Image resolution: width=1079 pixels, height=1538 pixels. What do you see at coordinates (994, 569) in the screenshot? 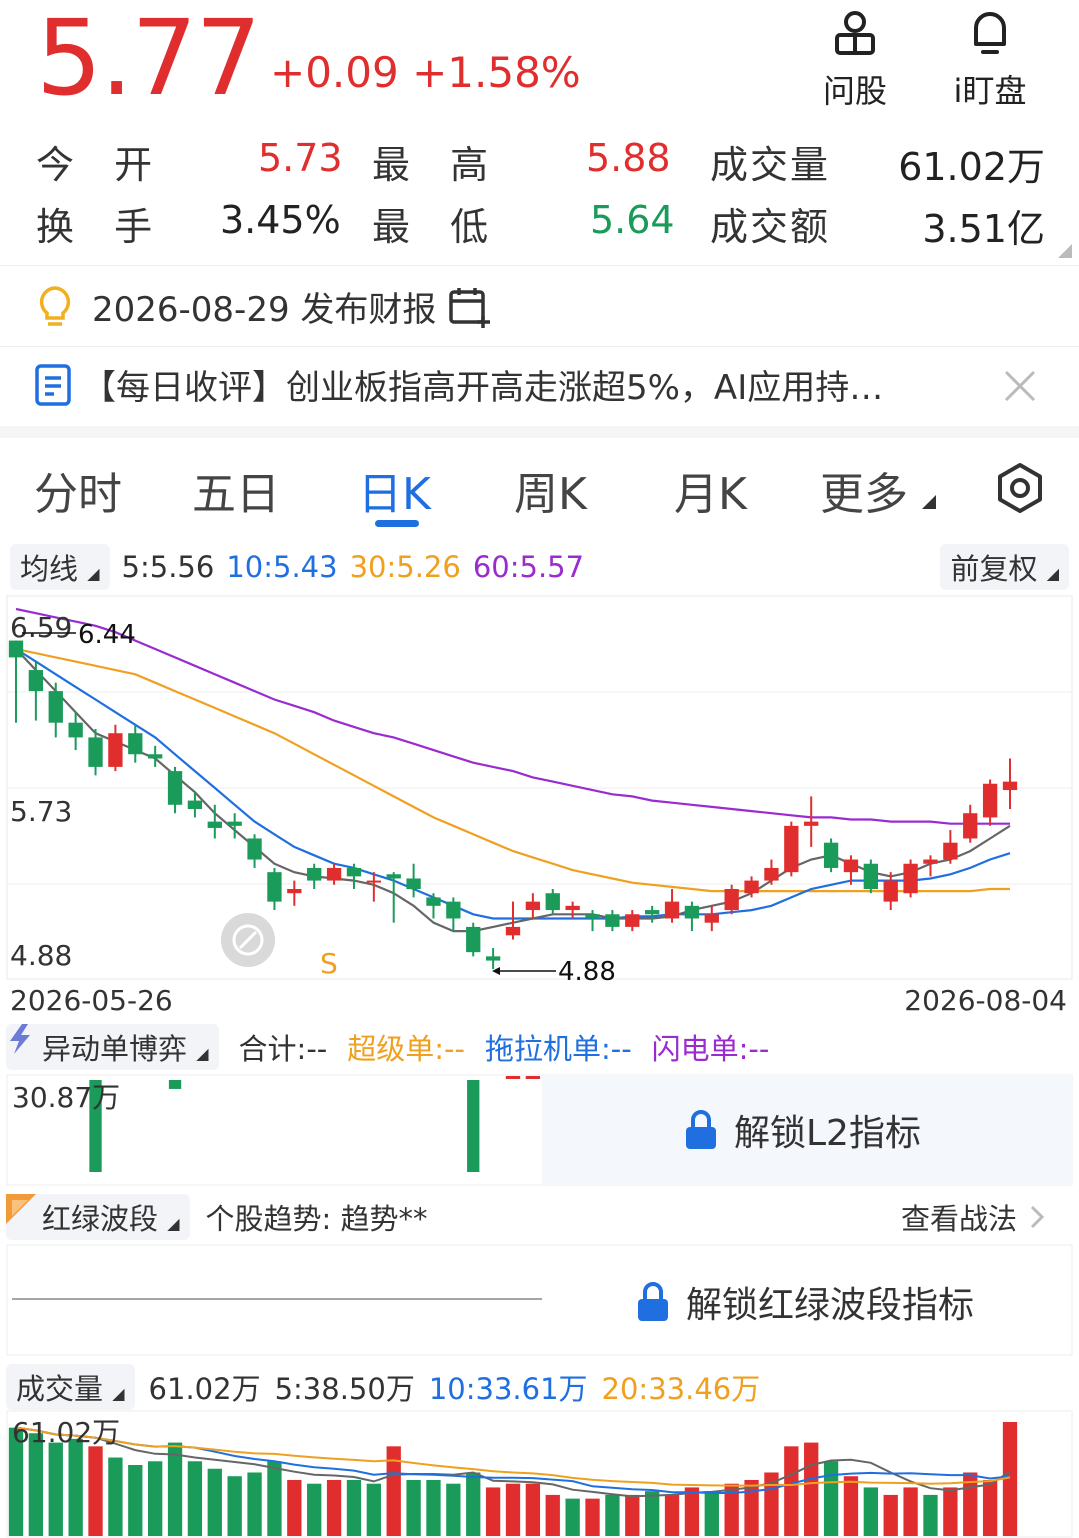
I see `adjust-label: 前复权` at bounding box center [994, 569].